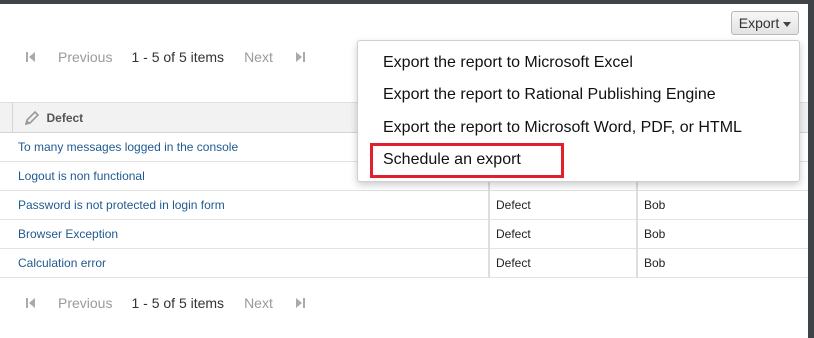  Describe the element at coordinates (68, 234) in the screenshot. I see `defect-link: Browser Exception` at that location.